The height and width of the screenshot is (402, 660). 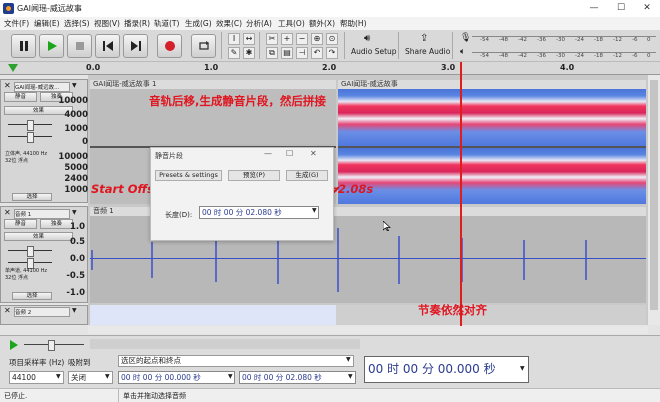 I want to click on trim-icon: ⊣, so click(x=302, y=53).